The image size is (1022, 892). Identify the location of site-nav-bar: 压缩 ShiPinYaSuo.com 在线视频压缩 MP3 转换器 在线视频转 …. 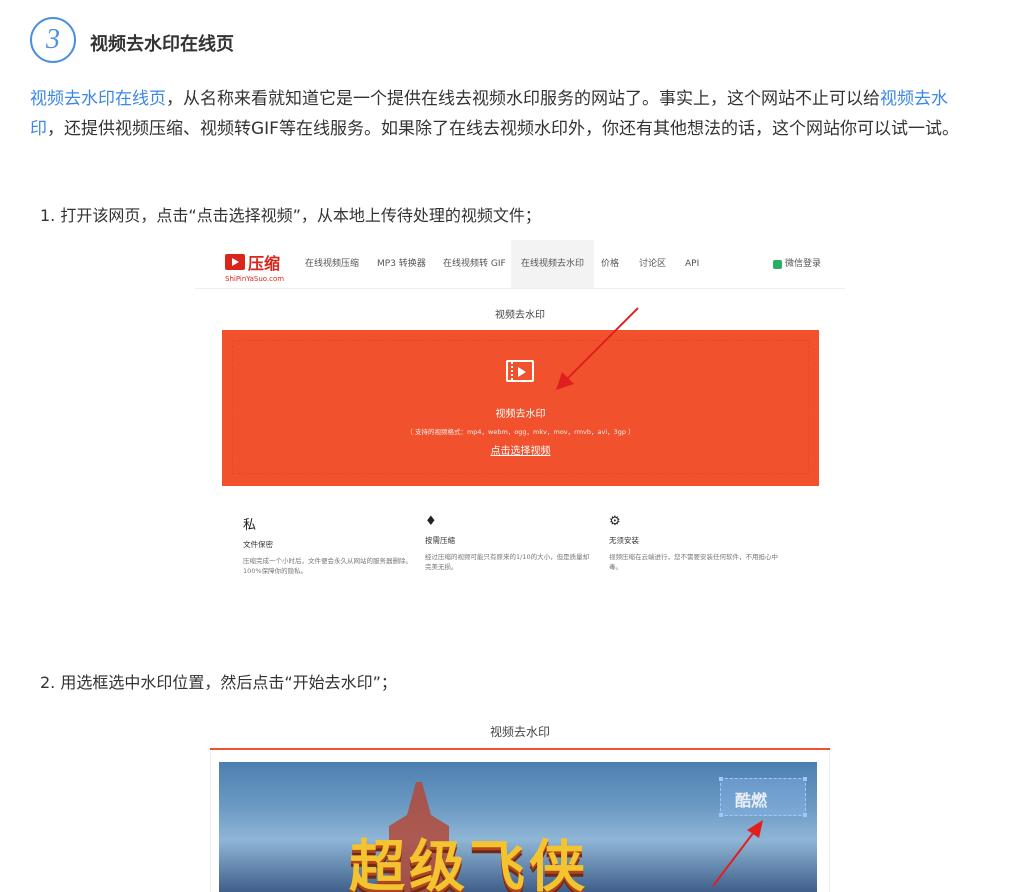
(520, 264).